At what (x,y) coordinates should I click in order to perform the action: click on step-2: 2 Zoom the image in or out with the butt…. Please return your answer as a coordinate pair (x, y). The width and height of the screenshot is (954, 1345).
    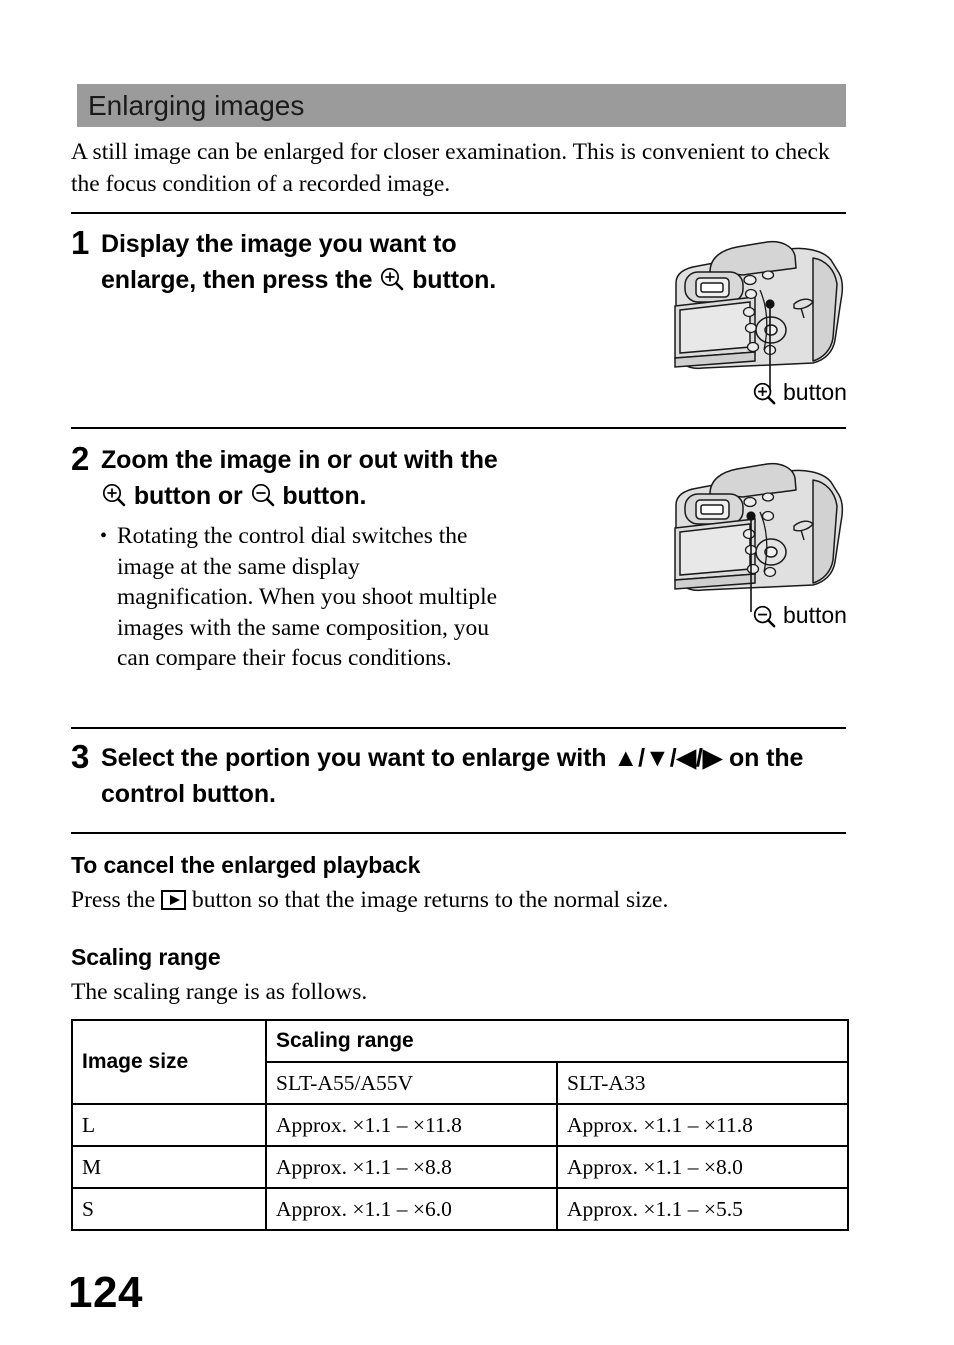
    Looking at the image, I should click on (331, 478).